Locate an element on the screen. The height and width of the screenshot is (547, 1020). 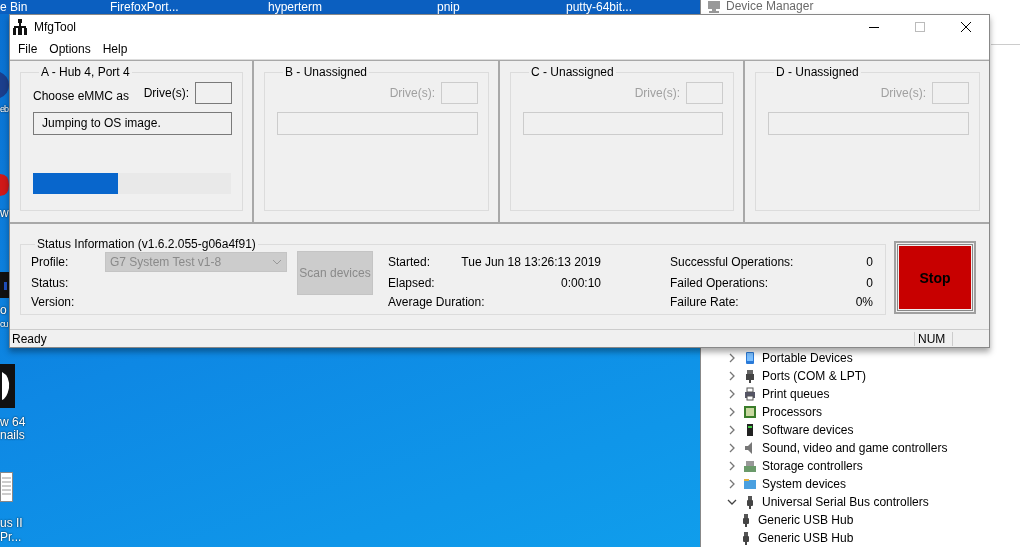
field-label: Failure Rate: is located at coordinates (704, 302).